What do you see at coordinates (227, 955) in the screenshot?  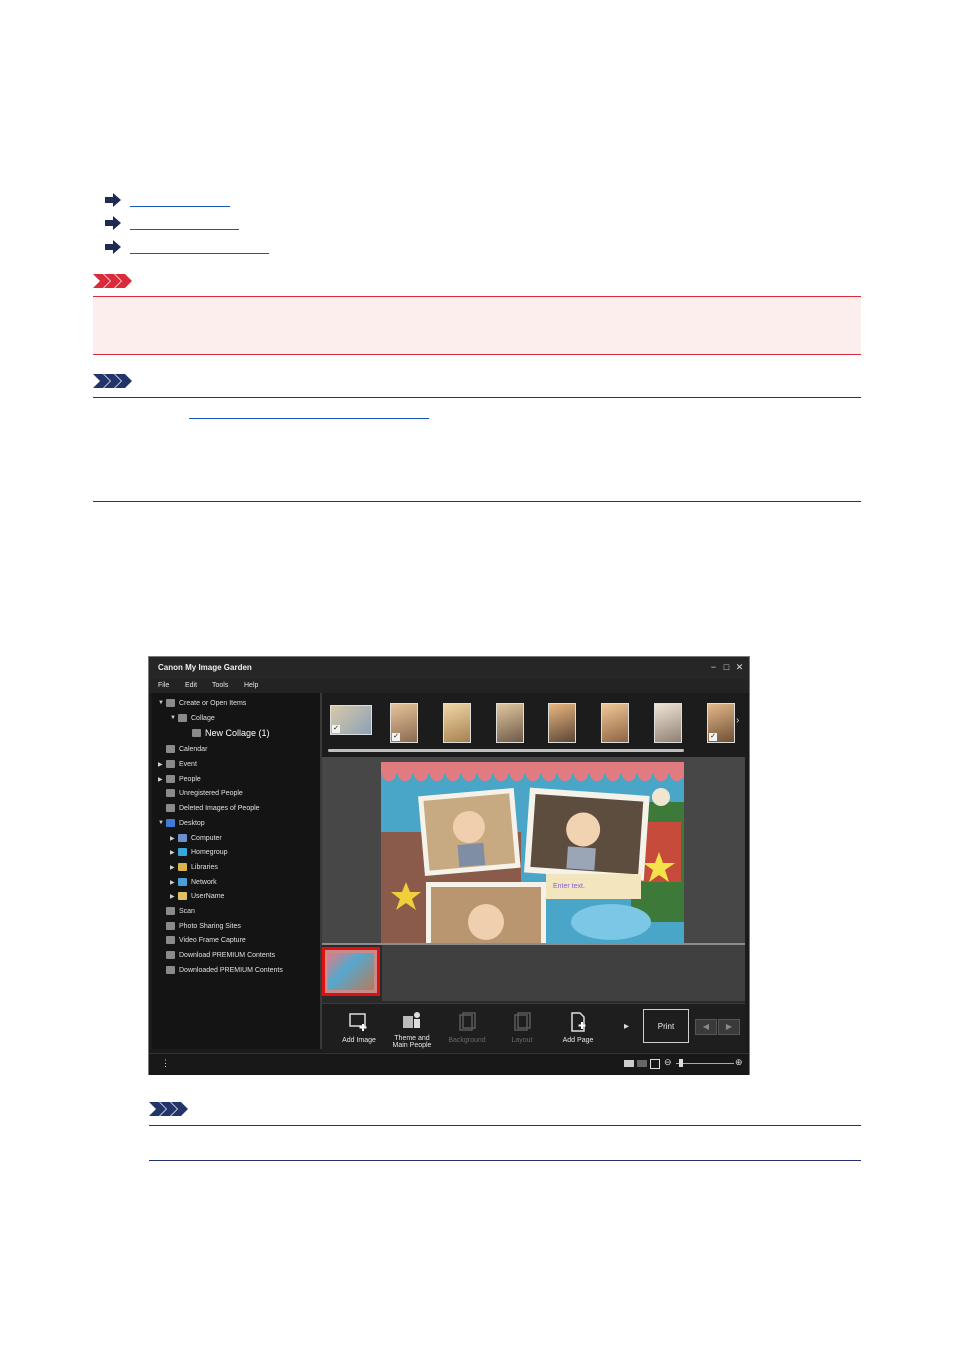 I see `tree-label: Download PREMIUM Contents` at bounding box center [227, 955].